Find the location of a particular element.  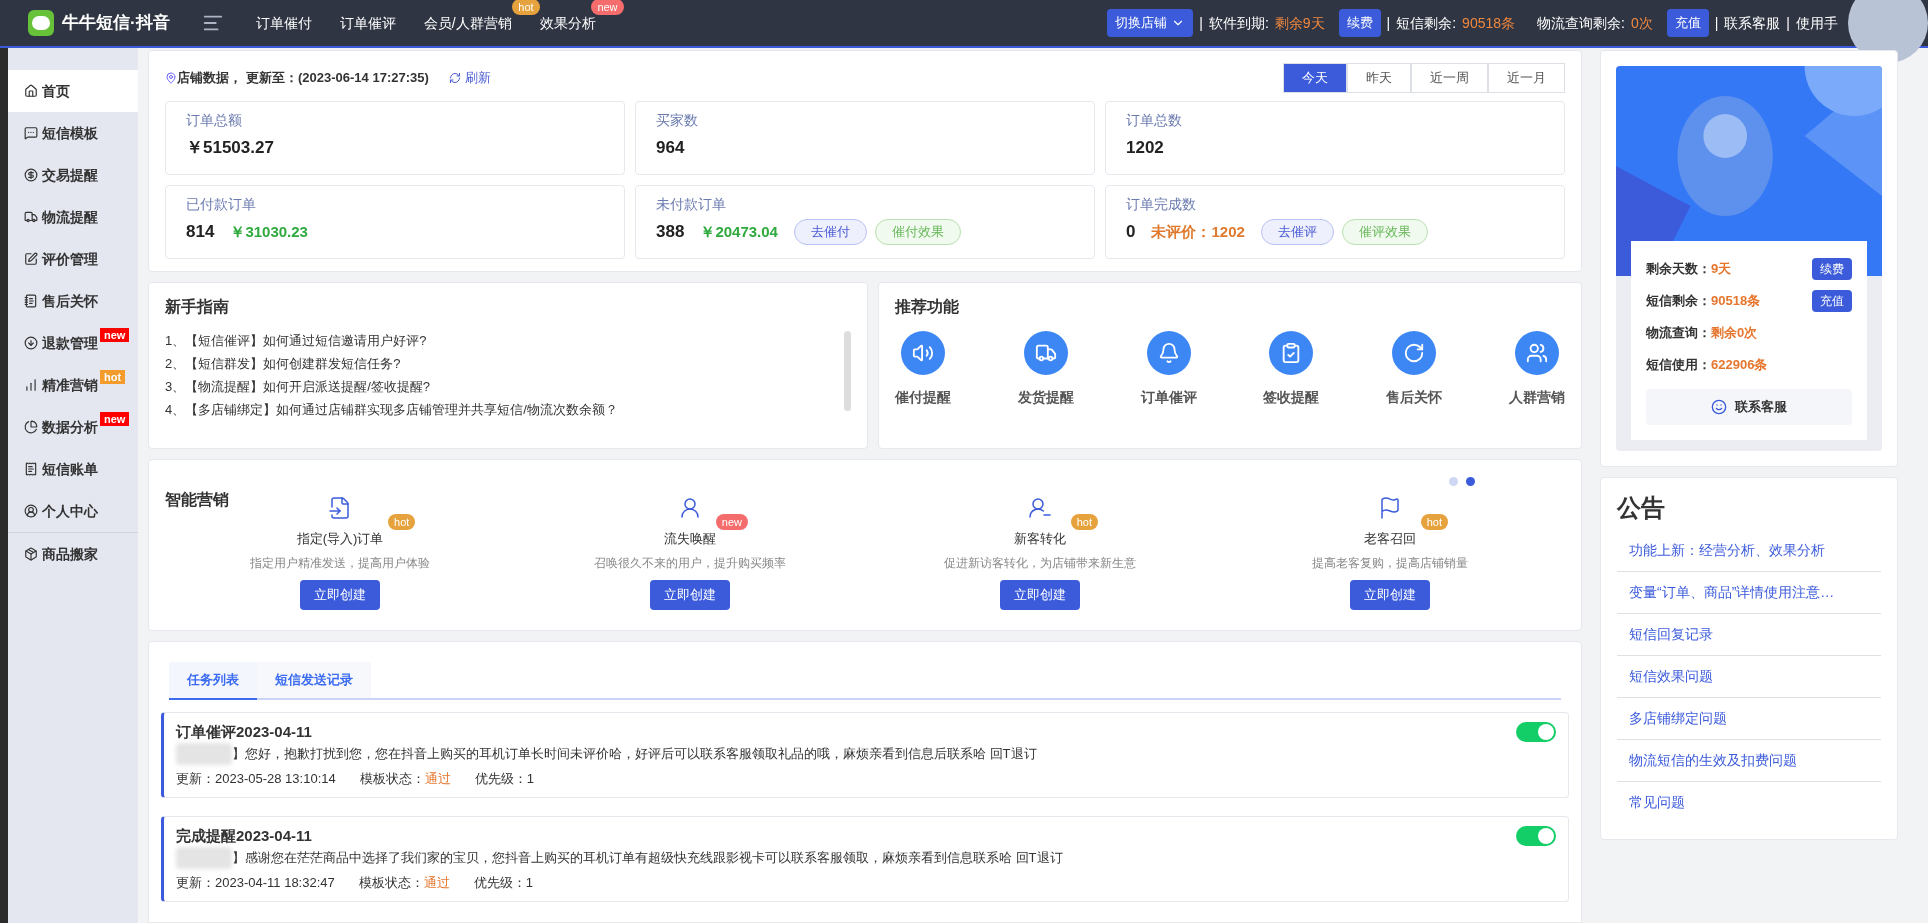

sidebar-item: 退款管理 new is located at coordinates (73, 343).